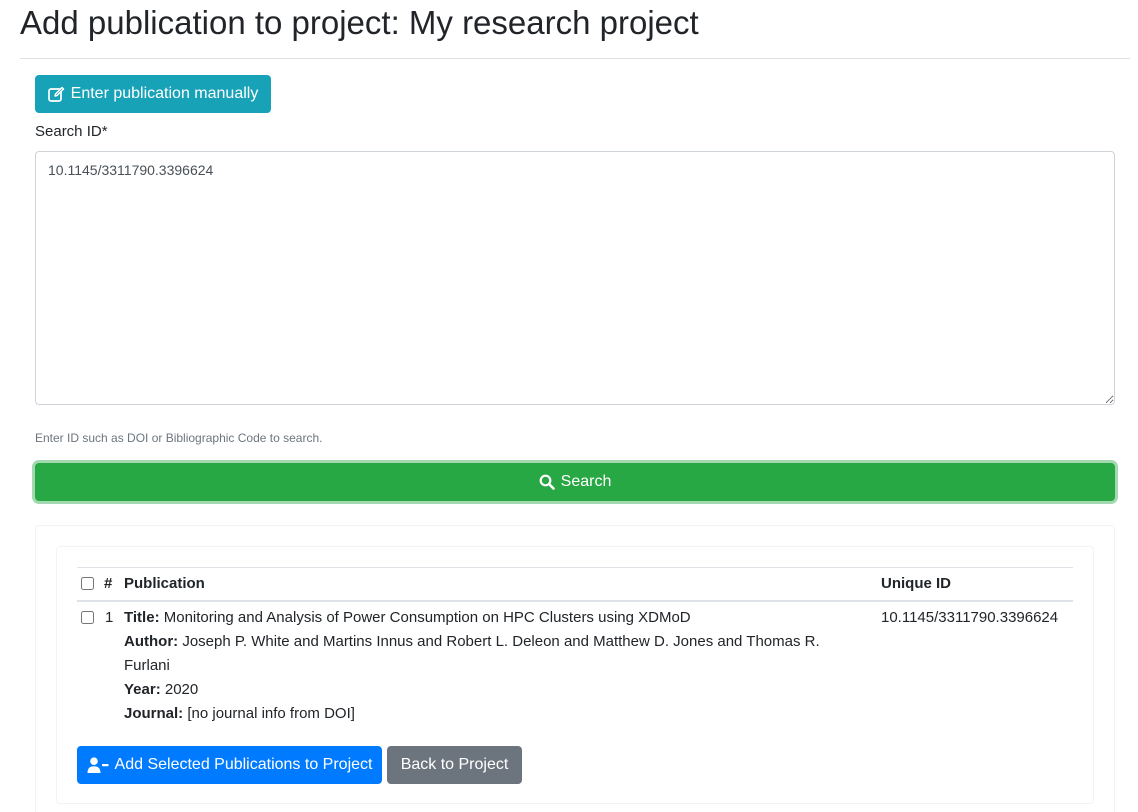 Image resolution: width=1138 pixels, height=812 pixels. Describe the element at coordinates (575, 567) in the screenshot. I see `table-top-border` at that location.